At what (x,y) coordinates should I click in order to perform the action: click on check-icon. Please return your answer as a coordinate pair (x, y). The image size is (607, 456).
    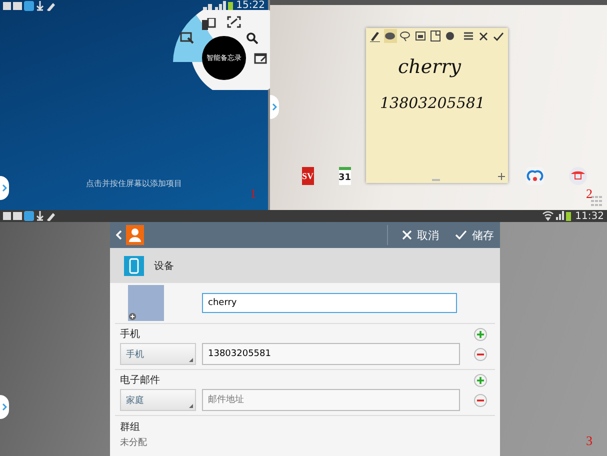
    Looking at the image, I should click on (461, 235).